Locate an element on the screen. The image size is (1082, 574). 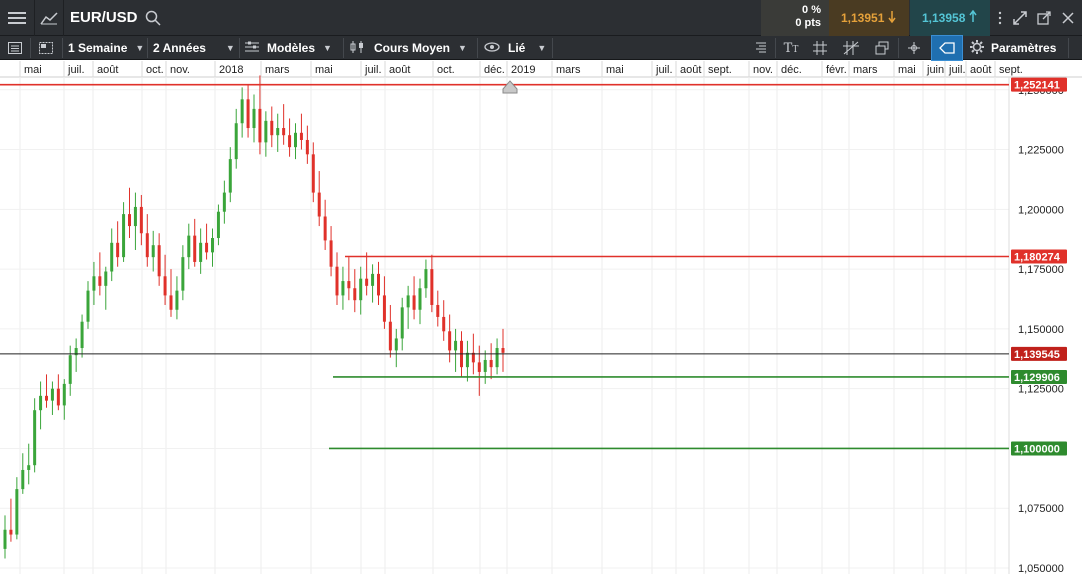
menu-icon is located at coordinates (17, 18).